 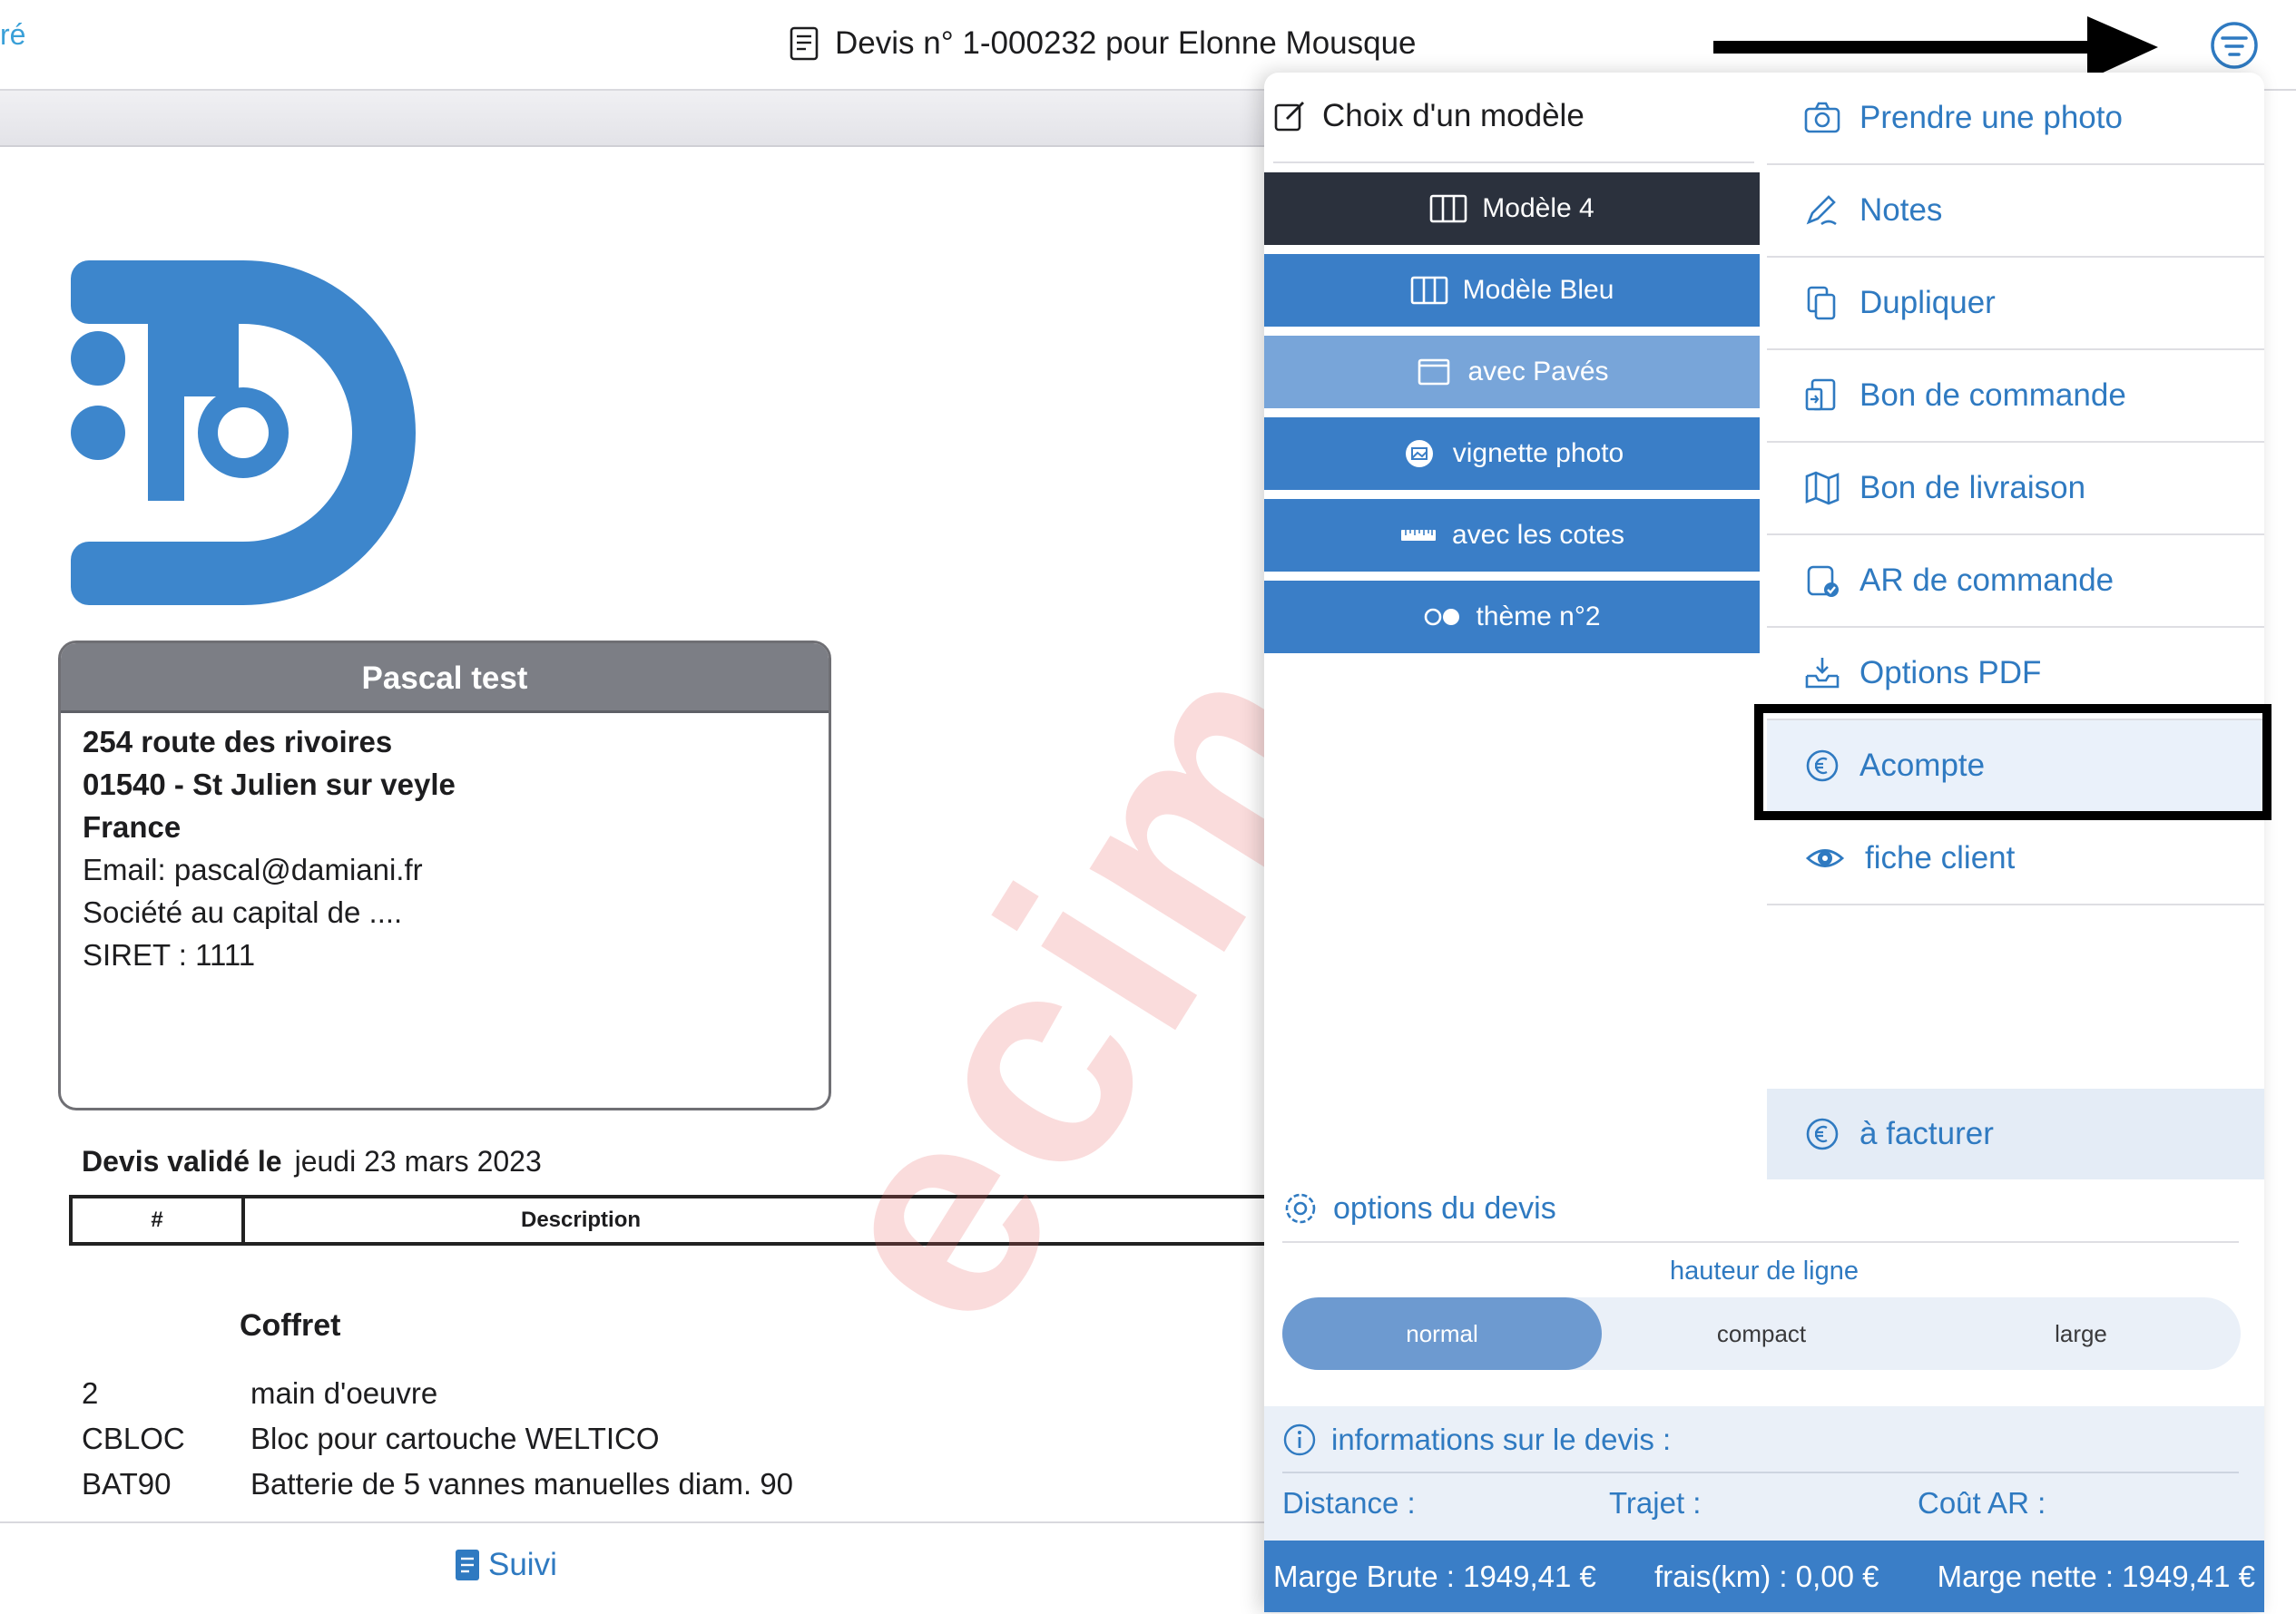 I want to click on row-code: BAT90, so click(x=127, y=1484).